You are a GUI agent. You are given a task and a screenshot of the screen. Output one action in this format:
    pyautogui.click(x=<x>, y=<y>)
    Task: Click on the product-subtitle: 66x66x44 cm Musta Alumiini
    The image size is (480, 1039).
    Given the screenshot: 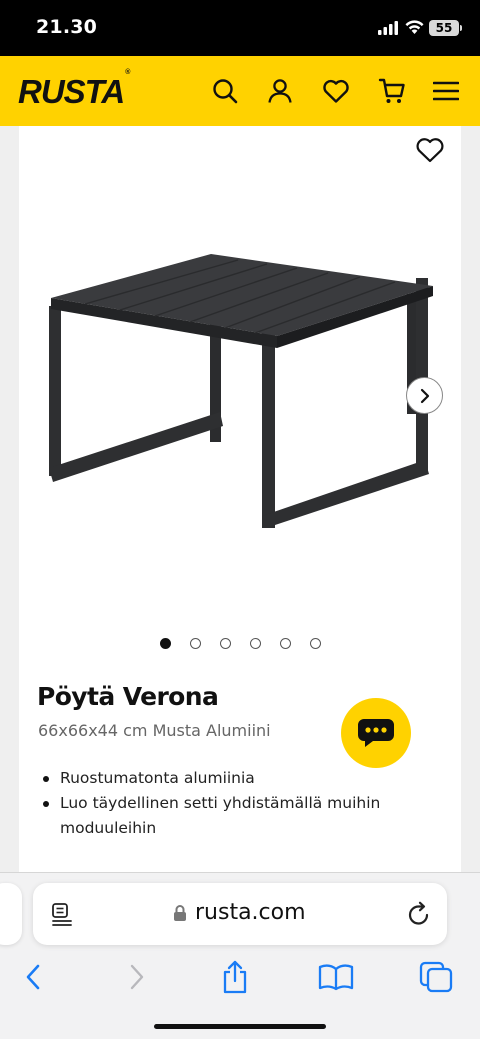 What is the action you would take?
    pyautogui.click(x=154, y=730)
    